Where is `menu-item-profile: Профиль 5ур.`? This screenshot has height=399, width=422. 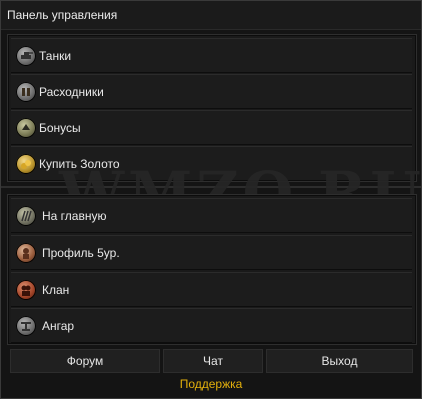 menu-item-profile: Профиль 5ур. is located at coordinates (211, 252).